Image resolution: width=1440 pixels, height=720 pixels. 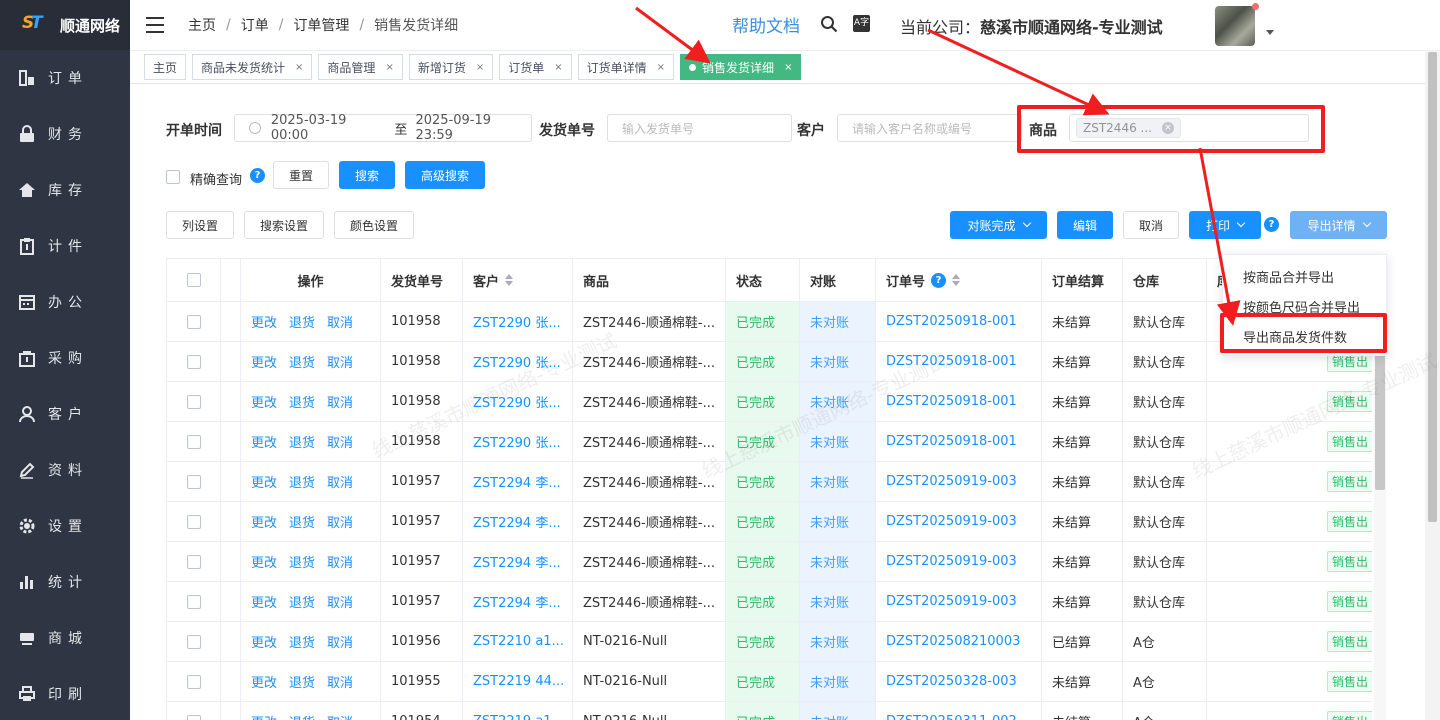 I want to click on col-order-no: 订单号?, so click(x=959, y=280).